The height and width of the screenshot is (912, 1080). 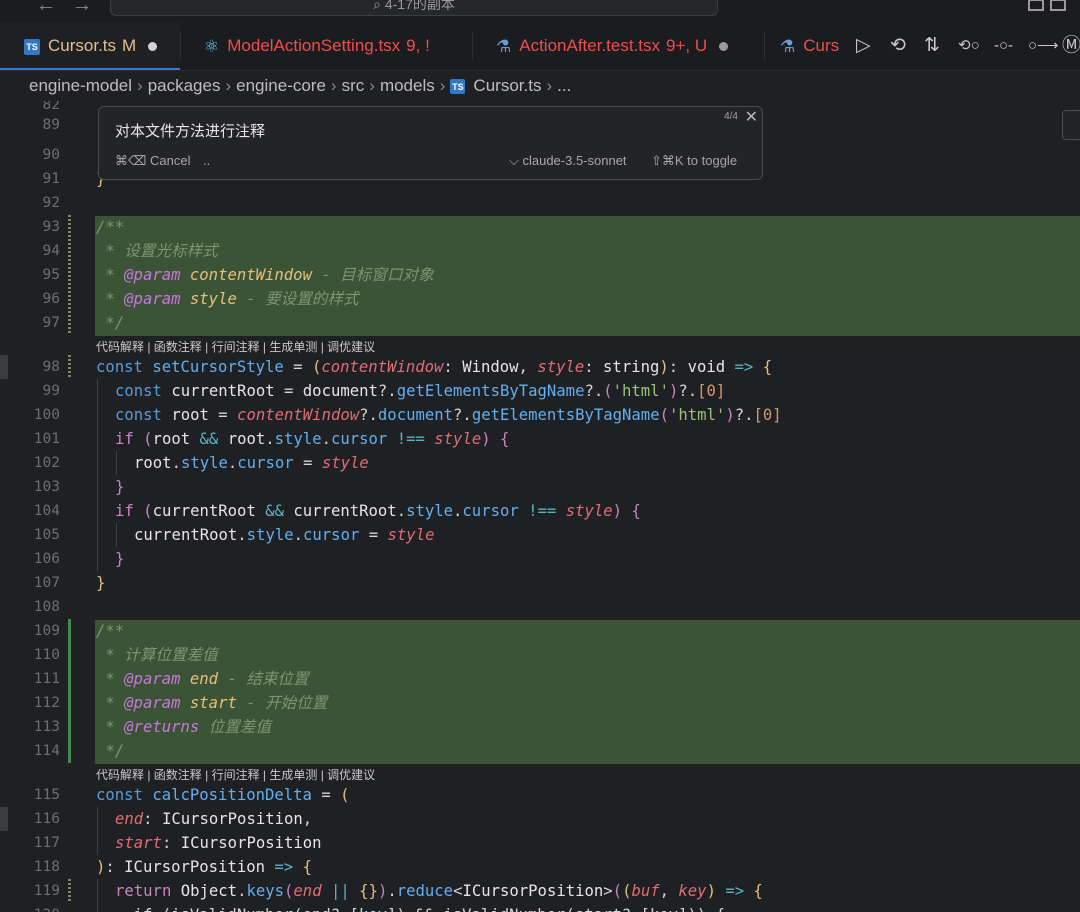 I want to click on tab-git-badge: M, so click(x=129, y=45).